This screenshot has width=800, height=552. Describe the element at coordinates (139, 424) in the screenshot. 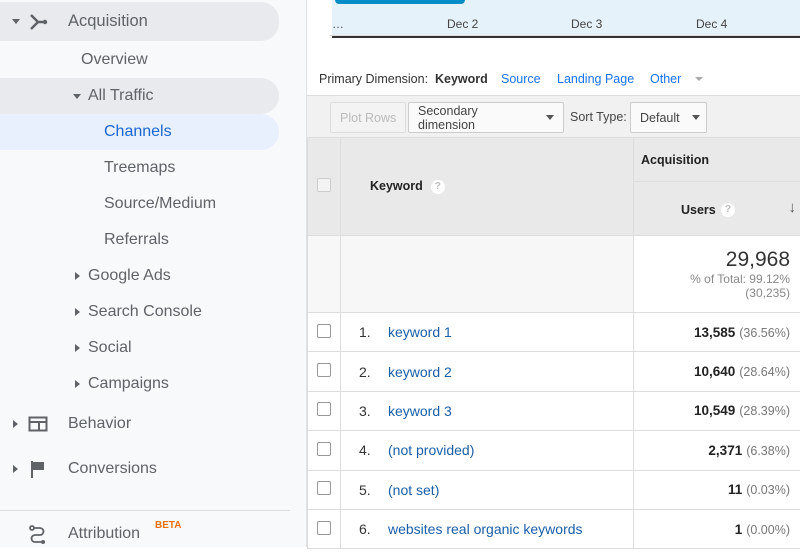

I see `nav-behavior: Behavior` at that location.